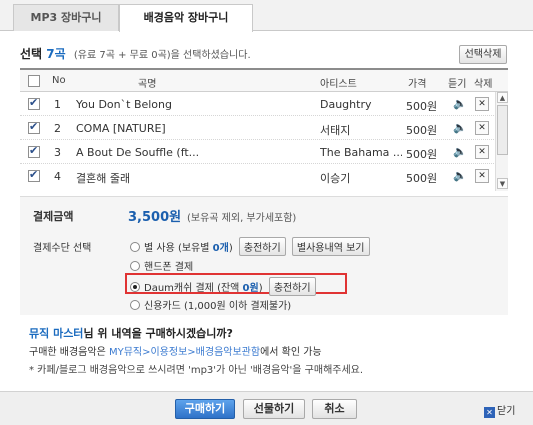  Describe the element at coordinates (502, 130) in the screenshot. I see `scroll-thumb` at that location.